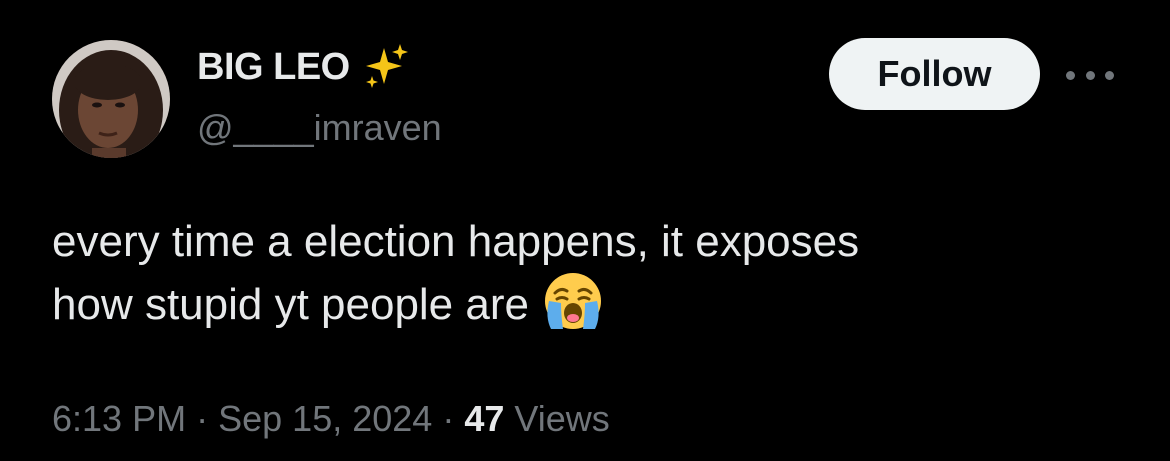 This screenshot has height=461, width=1170. Describe the element at coordinates (319, 128) in the screenshot. I see `user-handle: @____imraven` at that location.